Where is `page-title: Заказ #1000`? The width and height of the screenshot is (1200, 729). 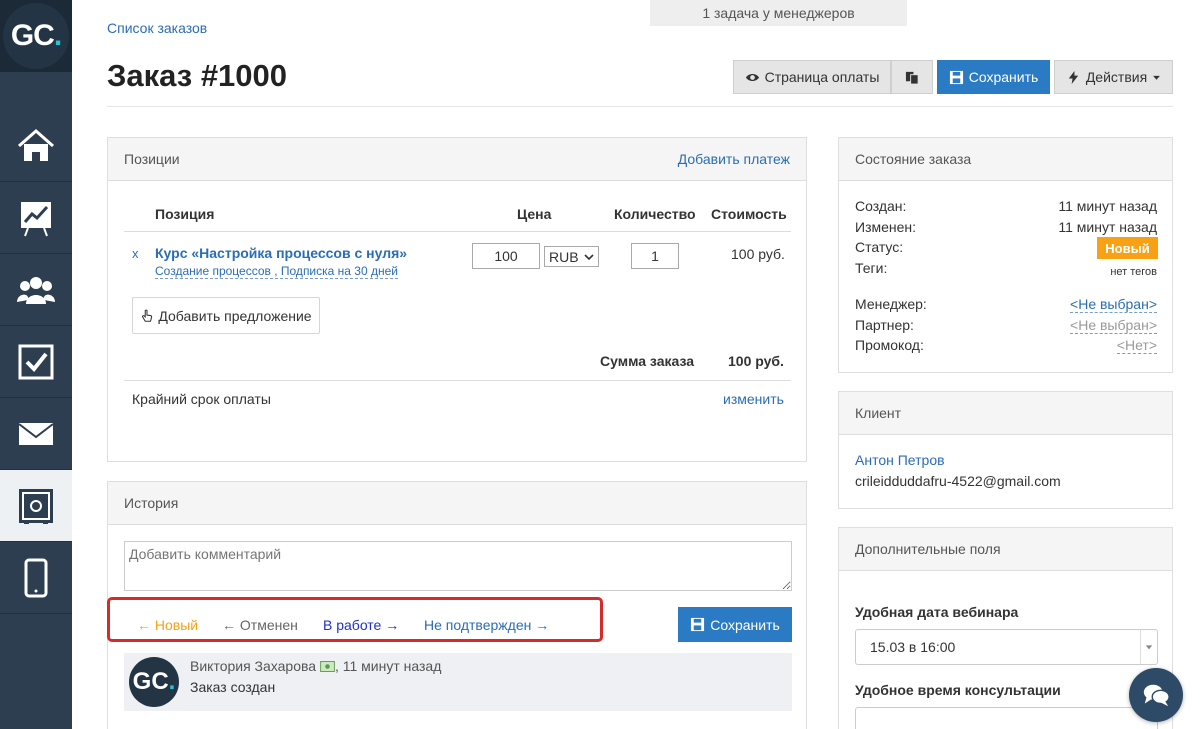
page-title: Заказ #1000 is located at coordinates (197, 75).